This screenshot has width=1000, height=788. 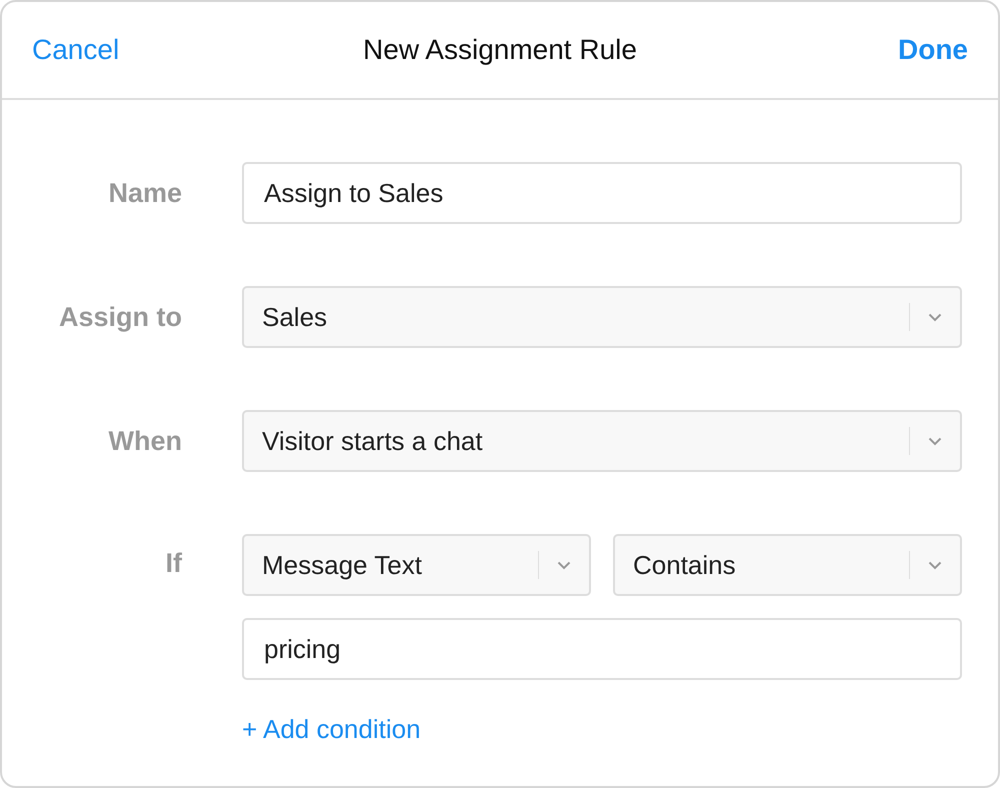 What do you see at coordinates (787, 565) in the screenshot?
I see `condition-operator-select: Contains` at bounding box center [787, 565].